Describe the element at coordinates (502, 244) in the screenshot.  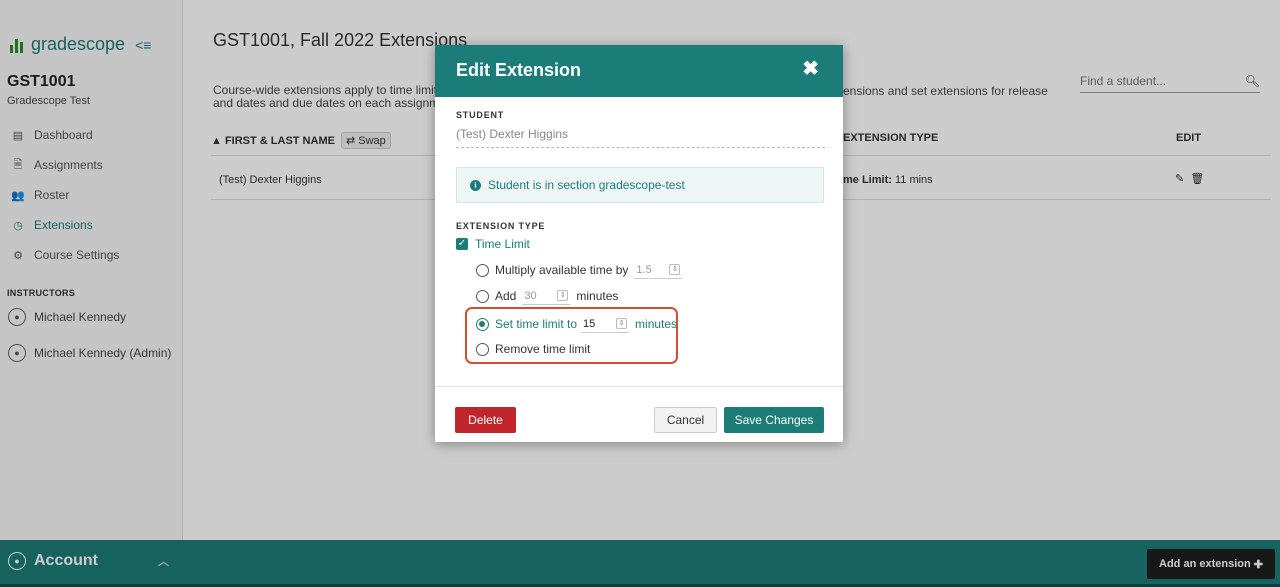
I see `time-limit-label: Time Limit` at that location.